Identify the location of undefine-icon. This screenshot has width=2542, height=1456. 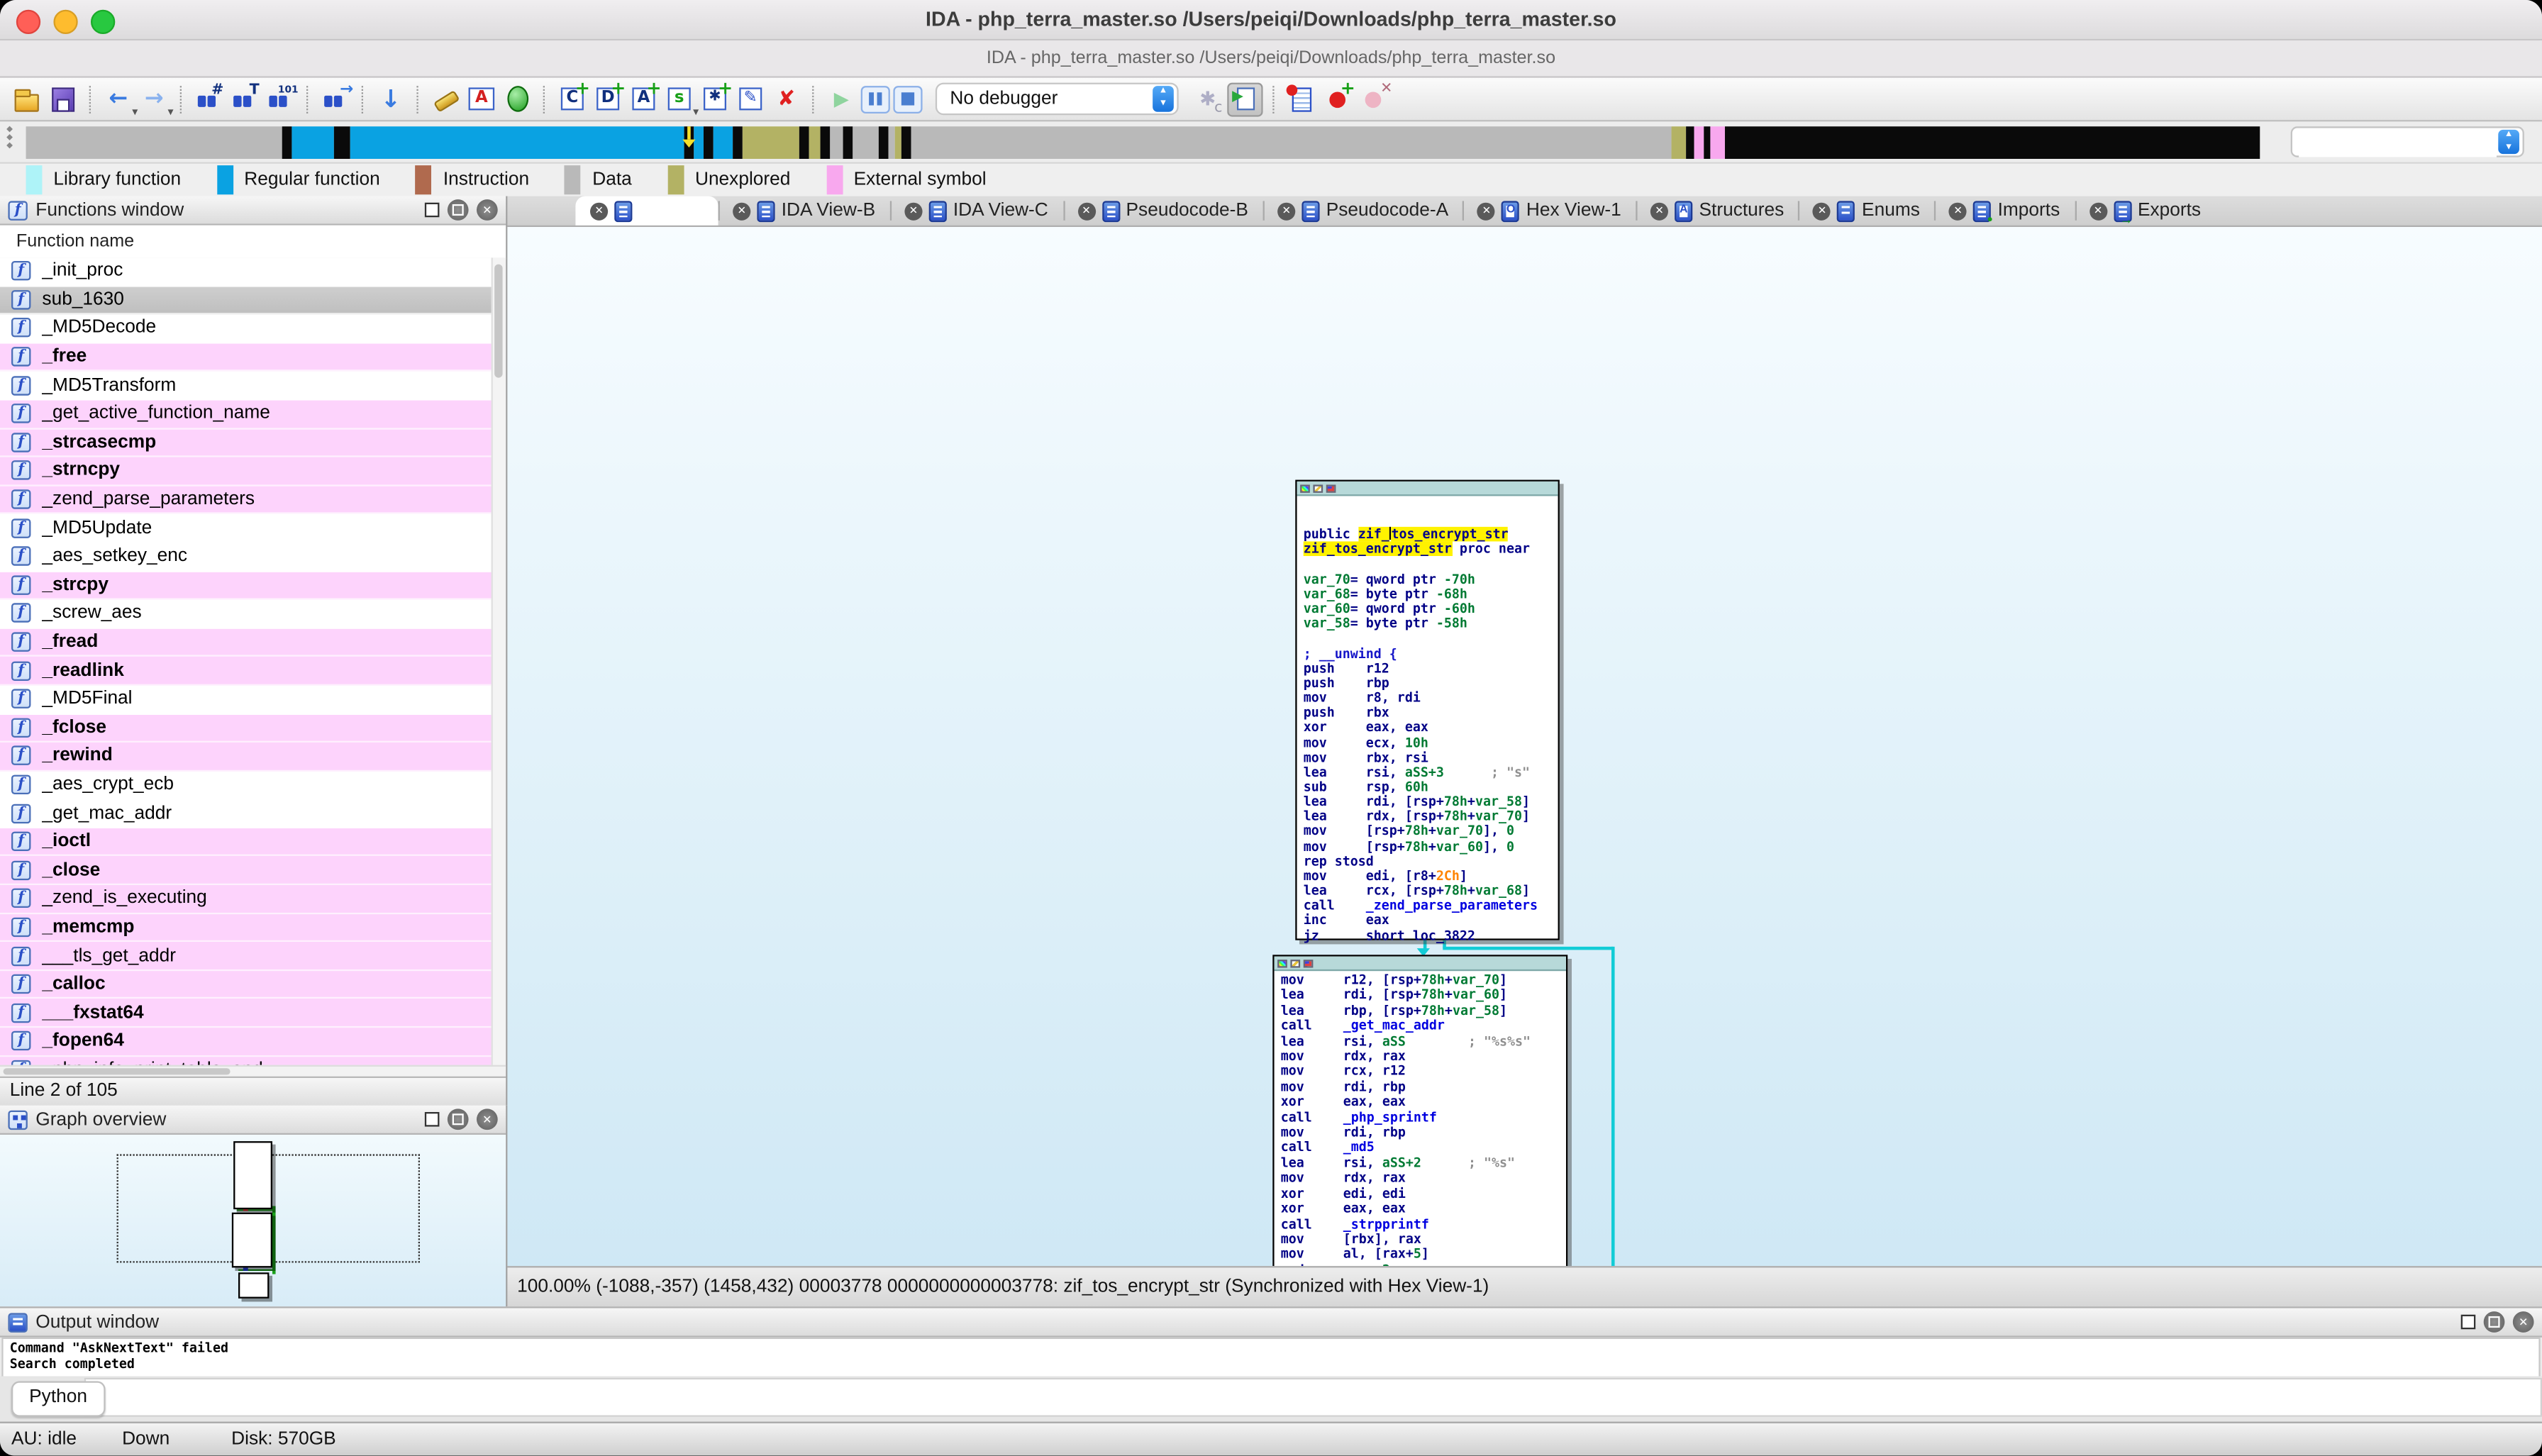
(787, 99).